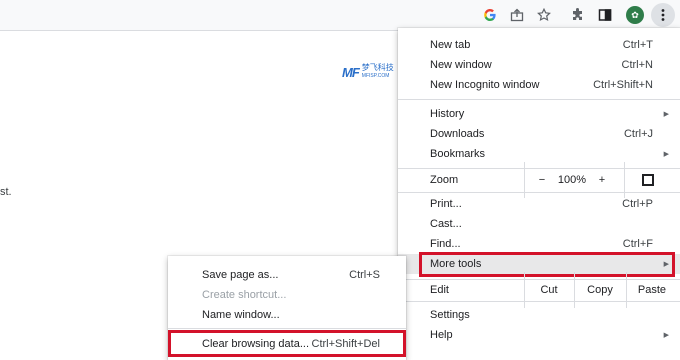  What do you see at coordinates (517, 15) in the screenshot?
I see `share-icon` at bounding box center [517, 15].